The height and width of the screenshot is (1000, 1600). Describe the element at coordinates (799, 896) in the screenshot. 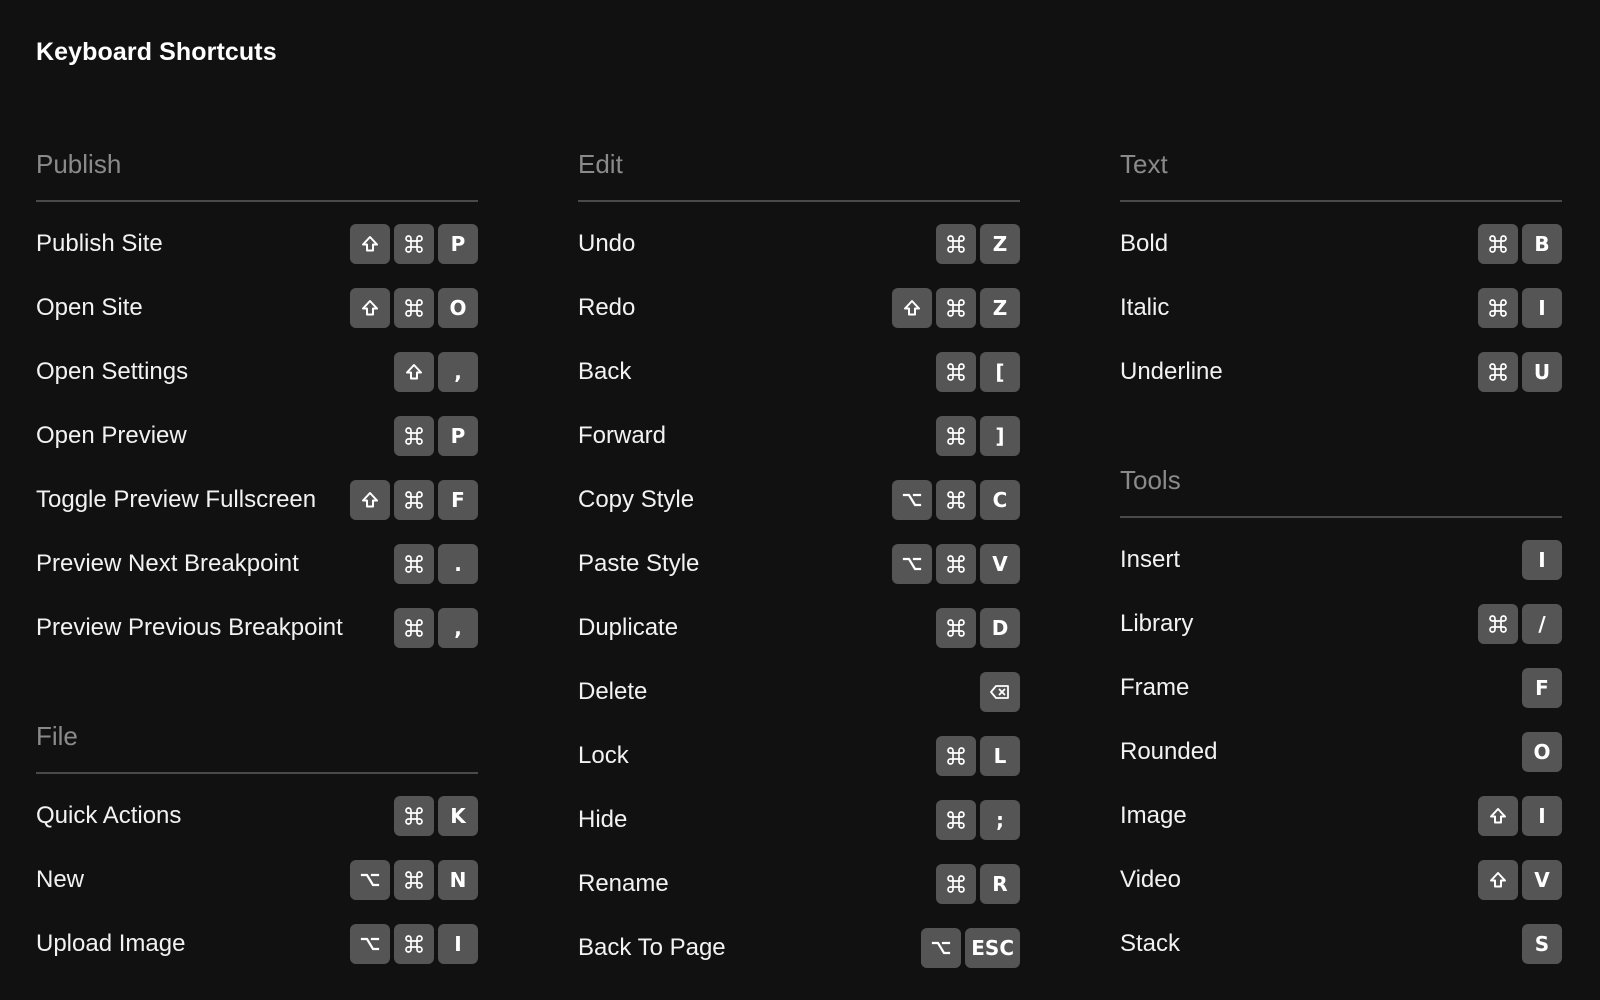

I see `shortcut-row-rename: Rename R` at that location.